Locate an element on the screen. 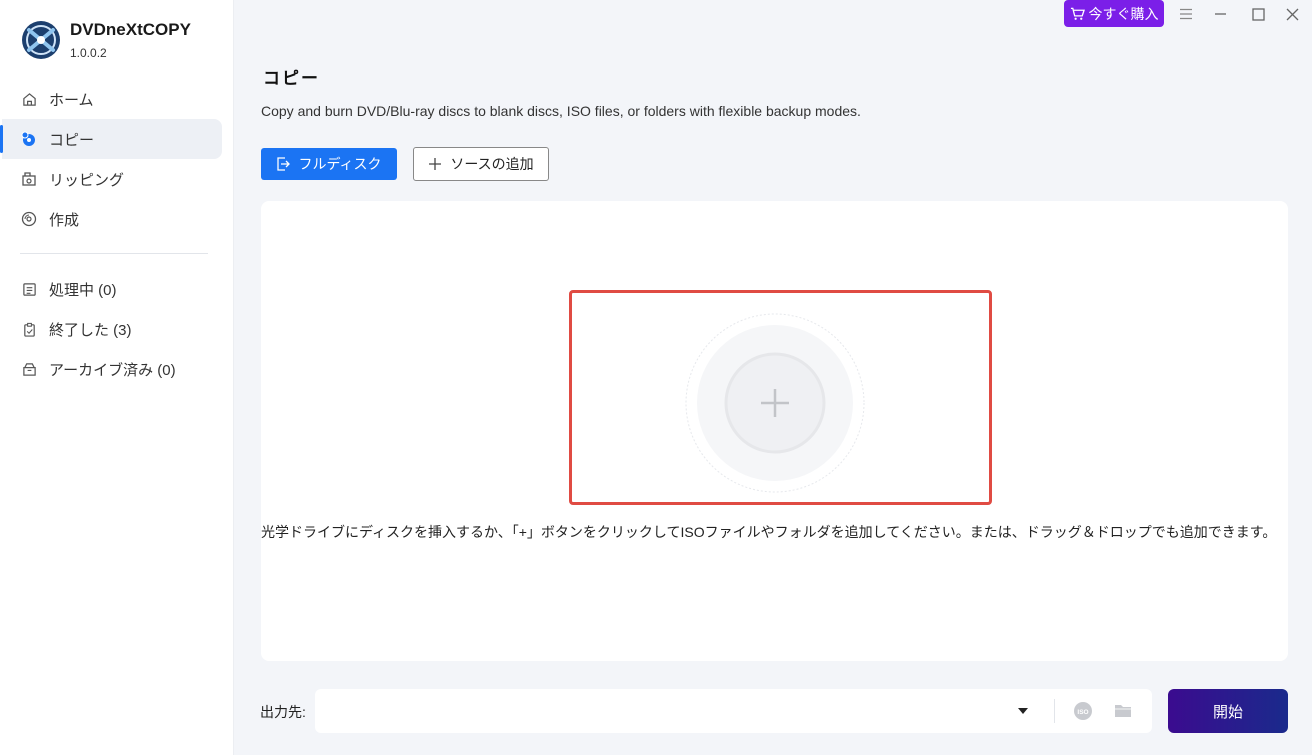 This screenshot has height=755, width=1312. full-disc-mode-icon is located at coordinates (284, 164).